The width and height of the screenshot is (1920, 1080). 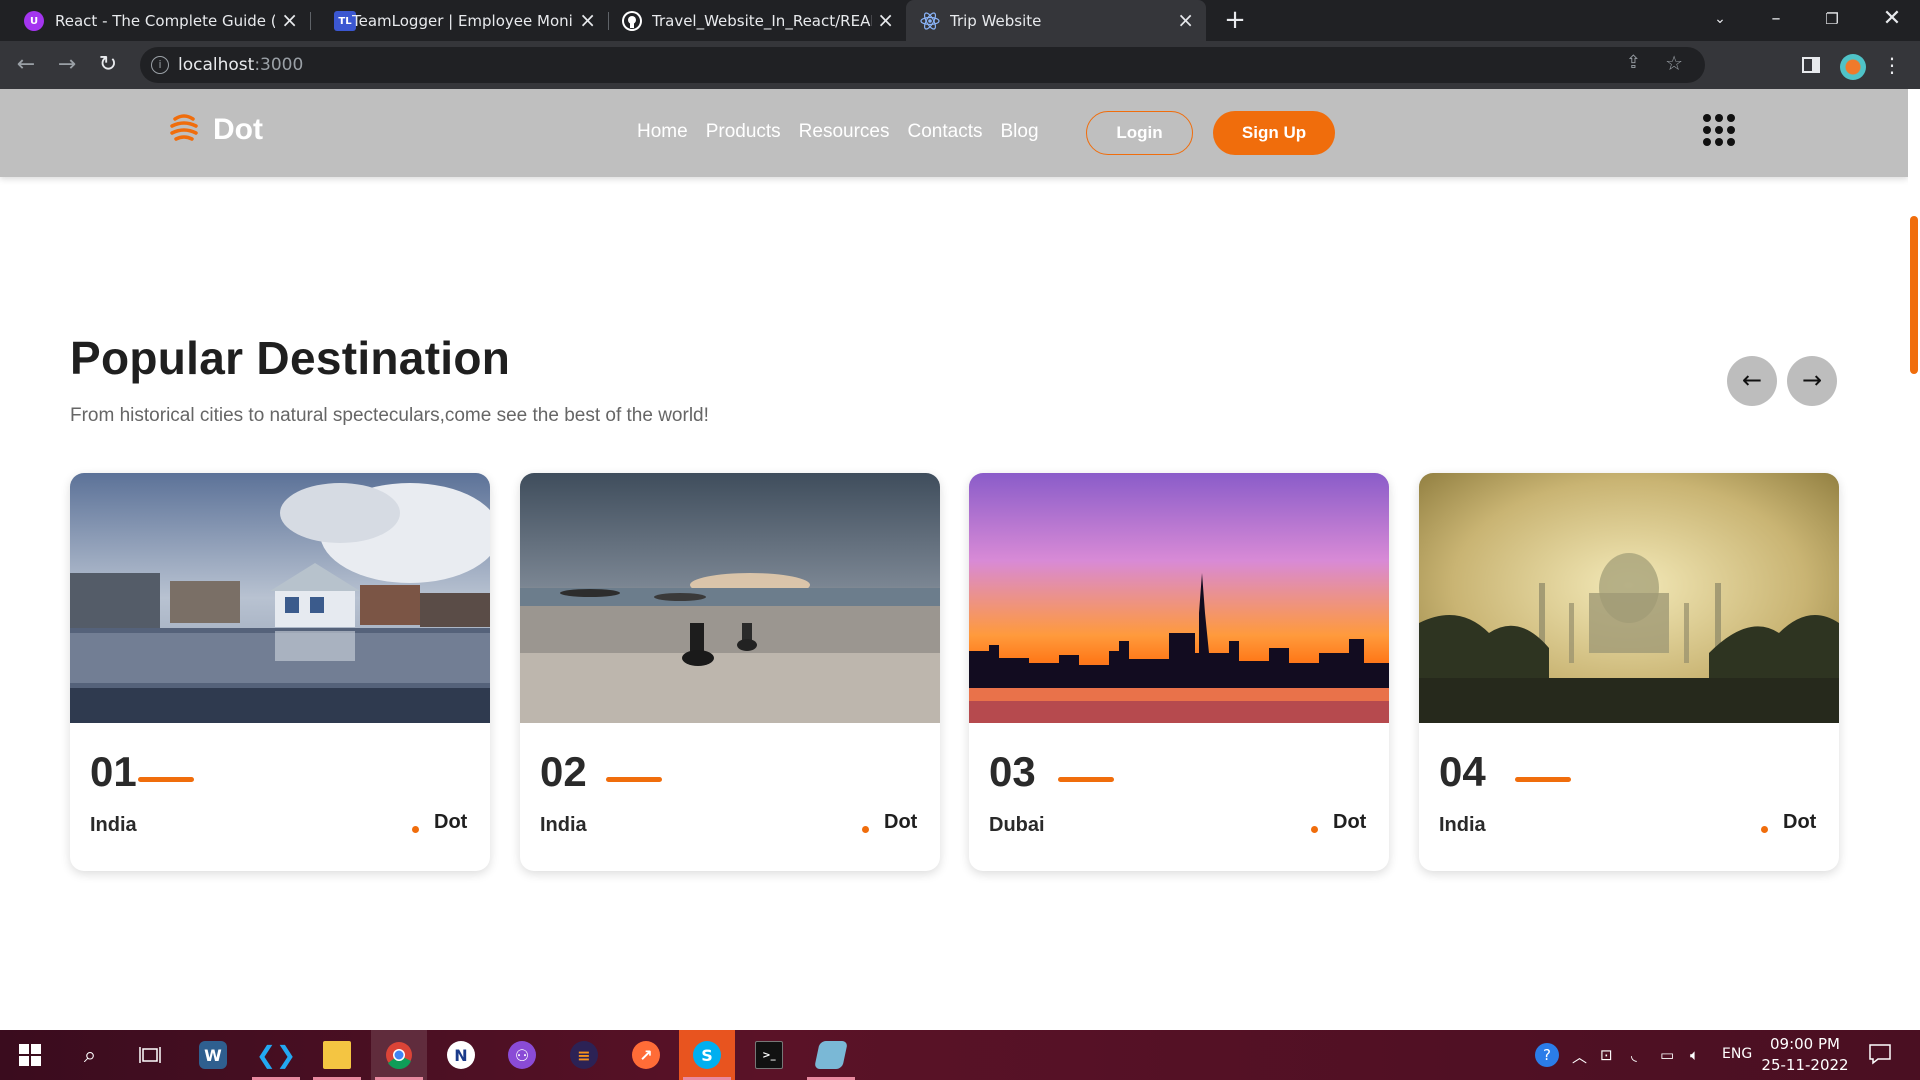 What do you see at coordinates (337, 1055) in the screenshot?
I see `file-explorer-icon` at bounding box center [337, 1055].